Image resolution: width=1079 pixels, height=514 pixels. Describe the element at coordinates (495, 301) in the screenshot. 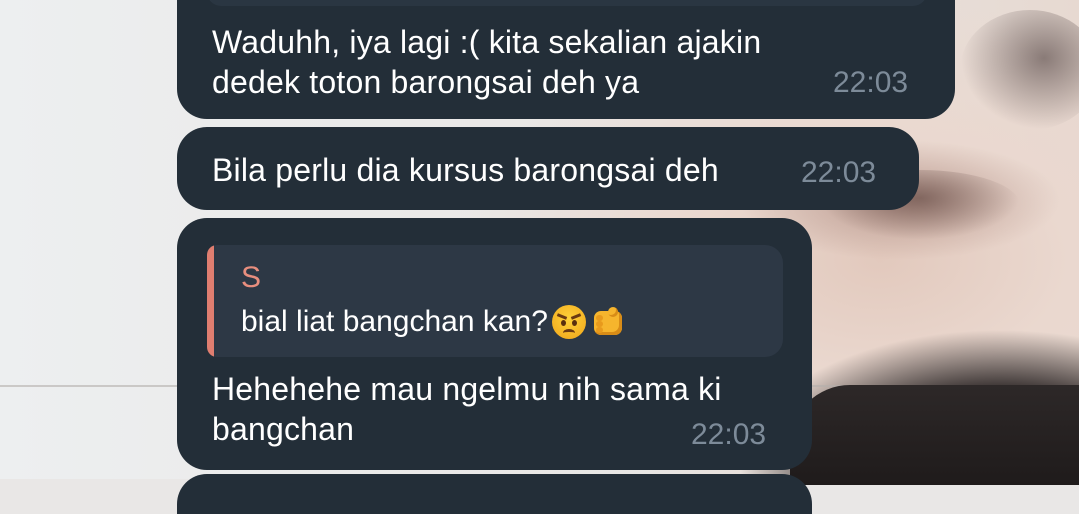

I see `reply-quote: S bial liat bangchan kan?` at that location.